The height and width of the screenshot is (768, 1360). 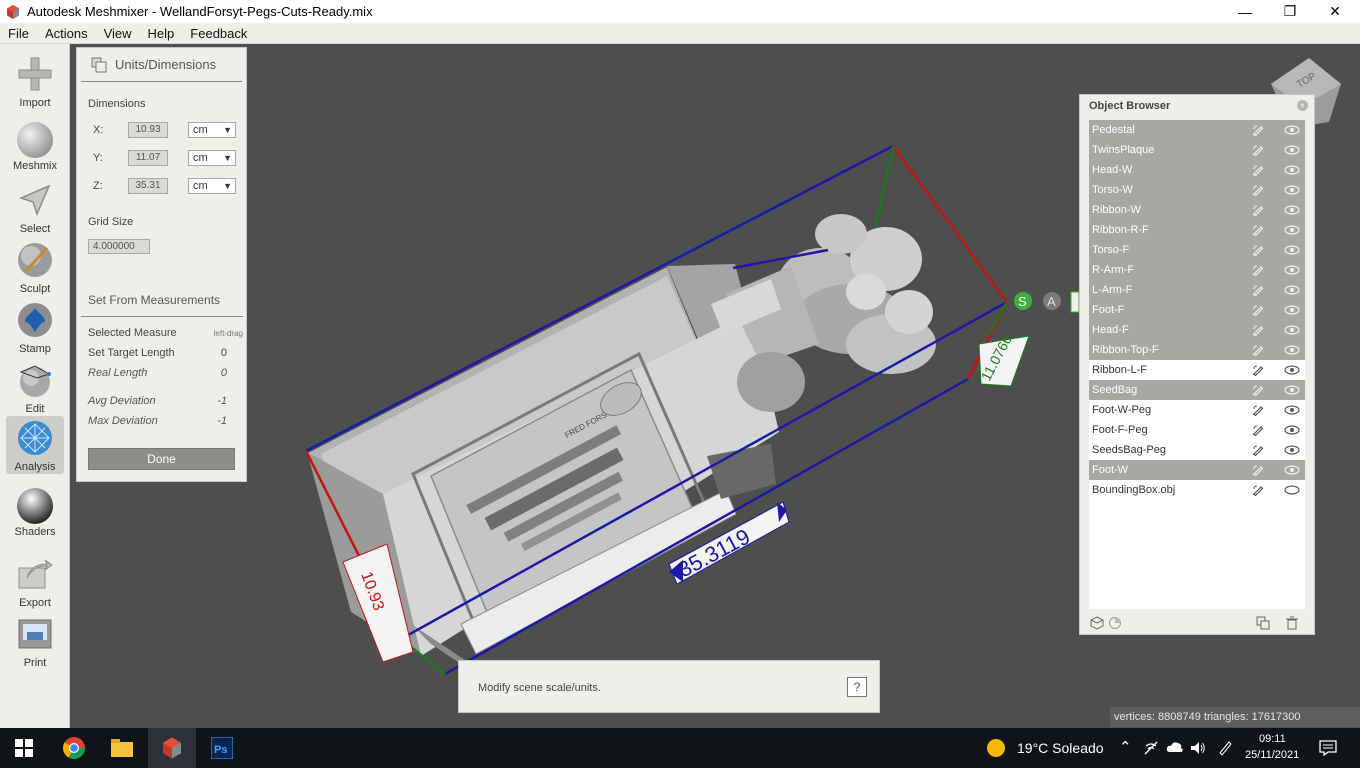 What do you see at coordinates (1292, 623) in the screenshot?
I see `trash-icon` at bounding box center [1292, 623].